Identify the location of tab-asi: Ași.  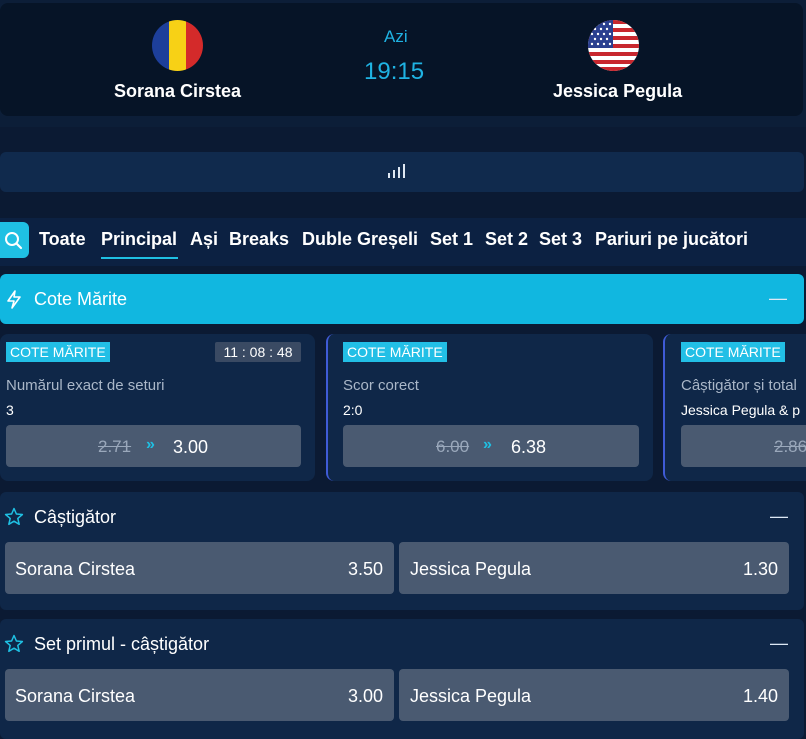
(204, 239).